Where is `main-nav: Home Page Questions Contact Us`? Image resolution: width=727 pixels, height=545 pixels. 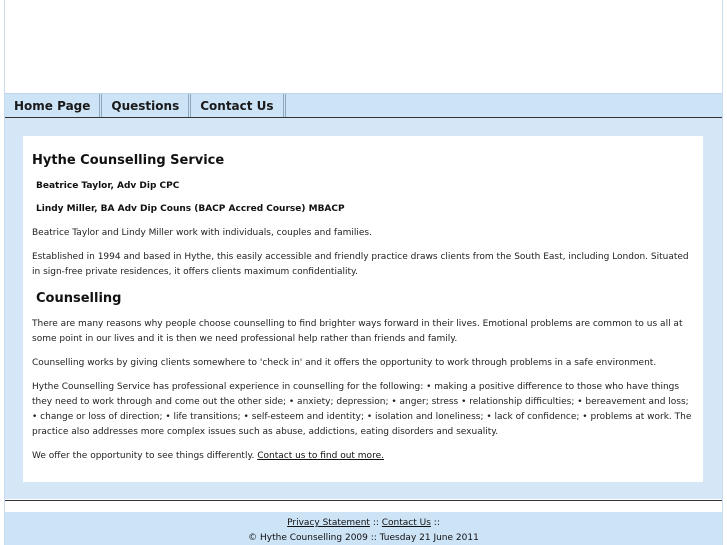
main-nav: Home Page Questions Contact Us is located at coordinates (363, 105).